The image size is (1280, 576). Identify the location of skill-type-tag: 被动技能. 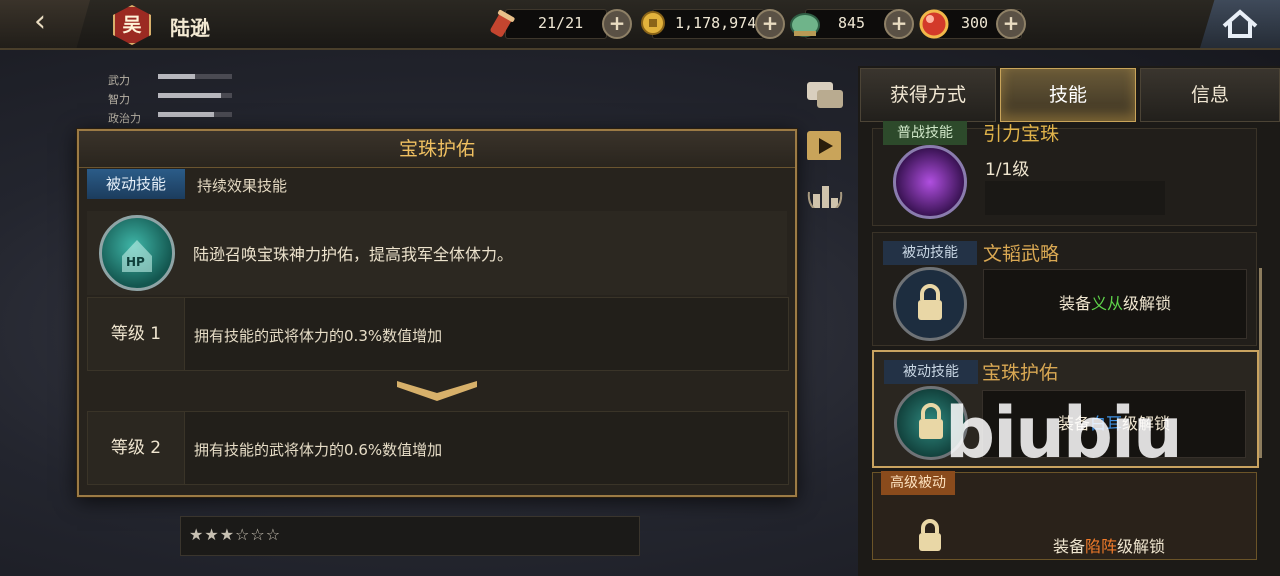
(136, 184).